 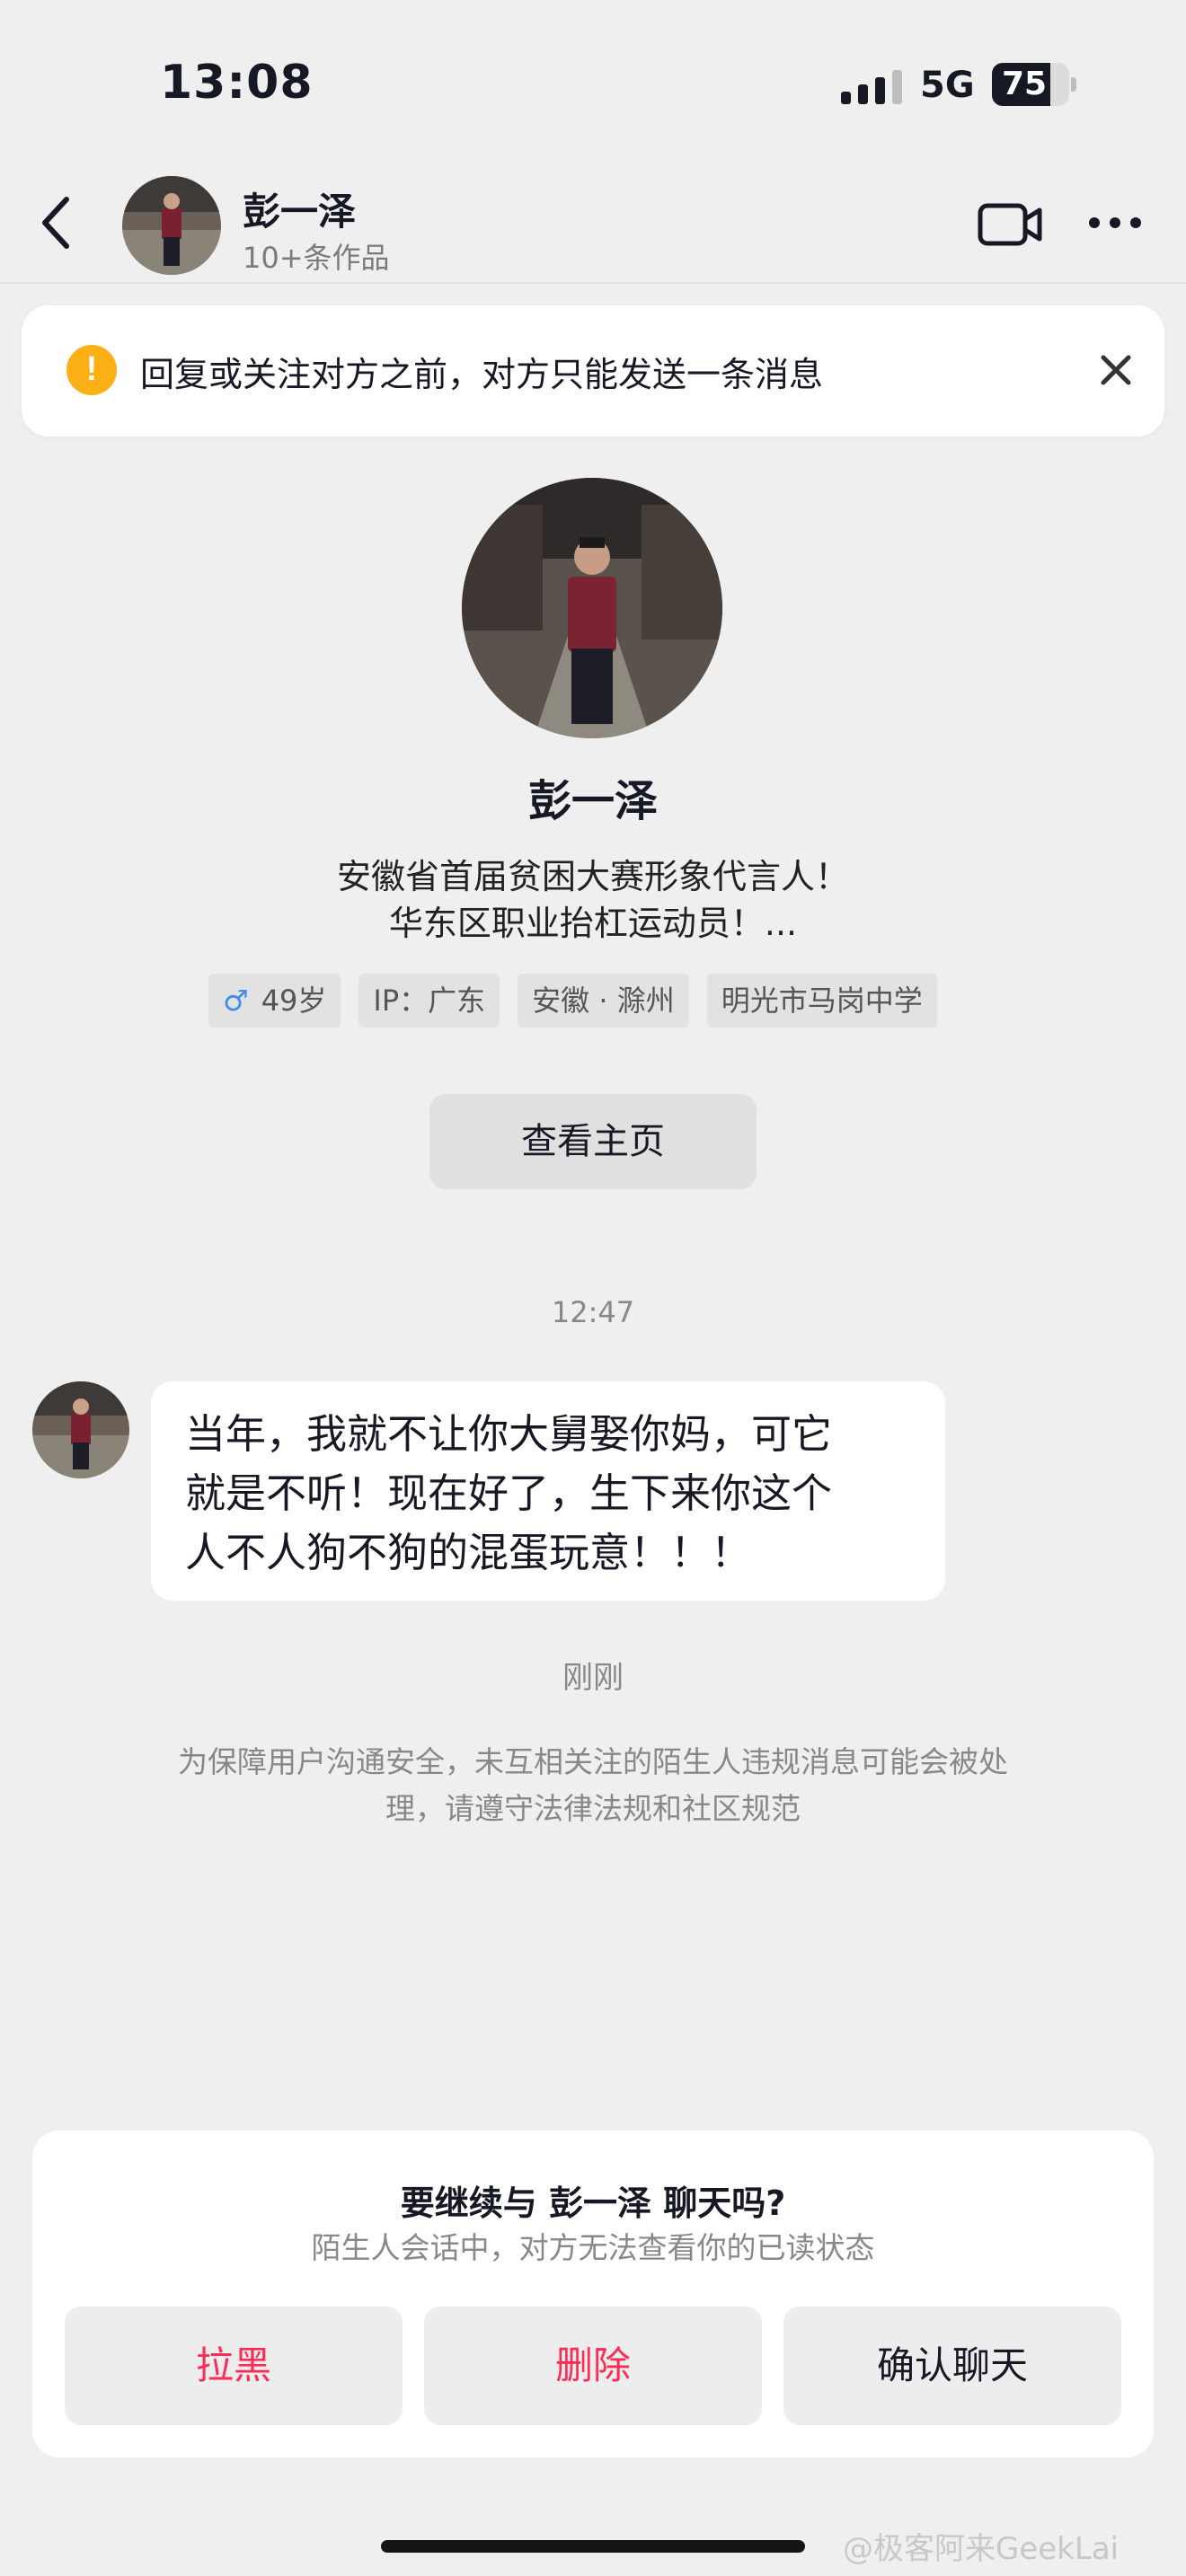 What do you see at coordinates (429, 1001) in the screenshot?
I see `ip-tag: IP：广东` at bounding box center [429, 1001].